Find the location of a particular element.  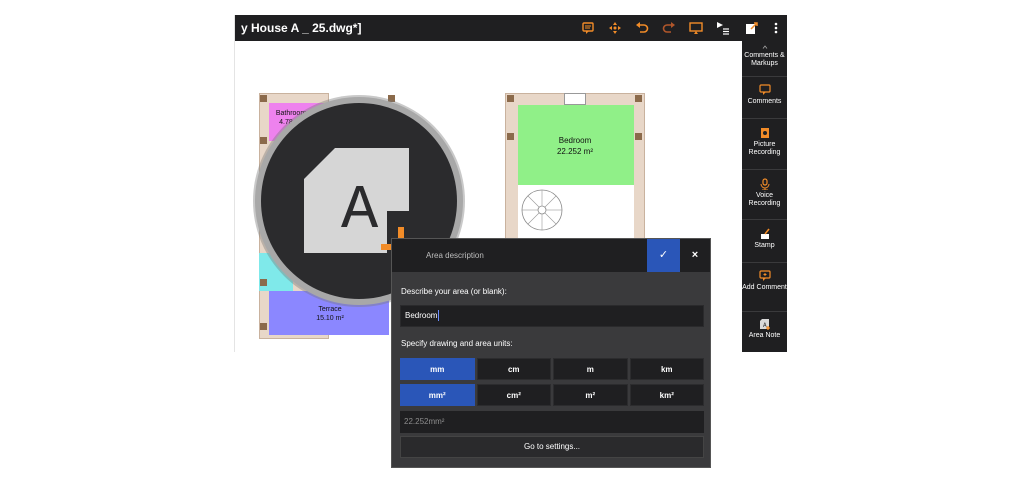

panel-item-comments: Comments is located at coordinates (764, 96).